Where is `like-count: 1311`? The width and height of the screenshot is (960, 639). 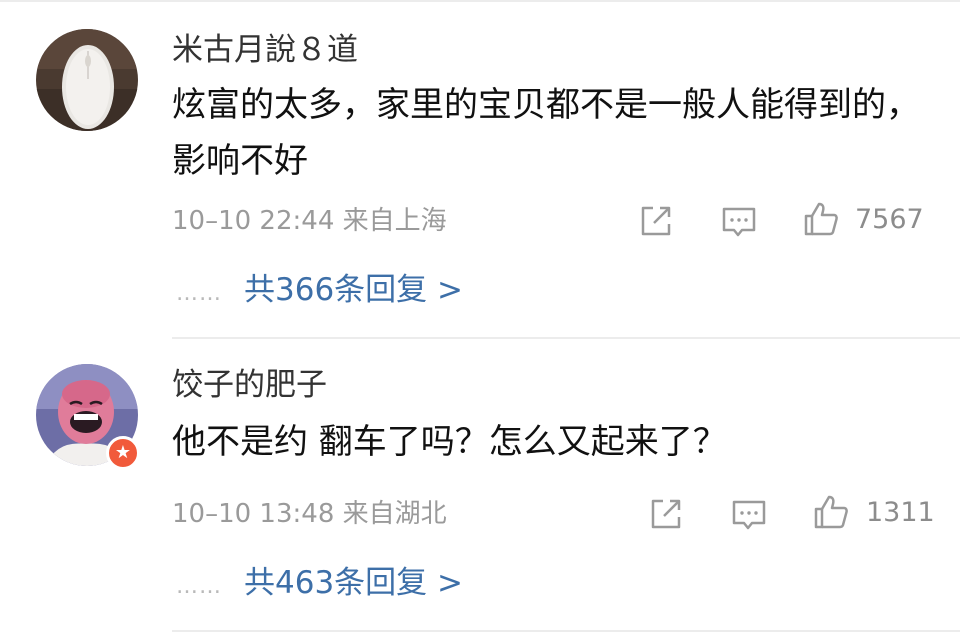 like-count: 1311 is located at coordinates (900, 512).